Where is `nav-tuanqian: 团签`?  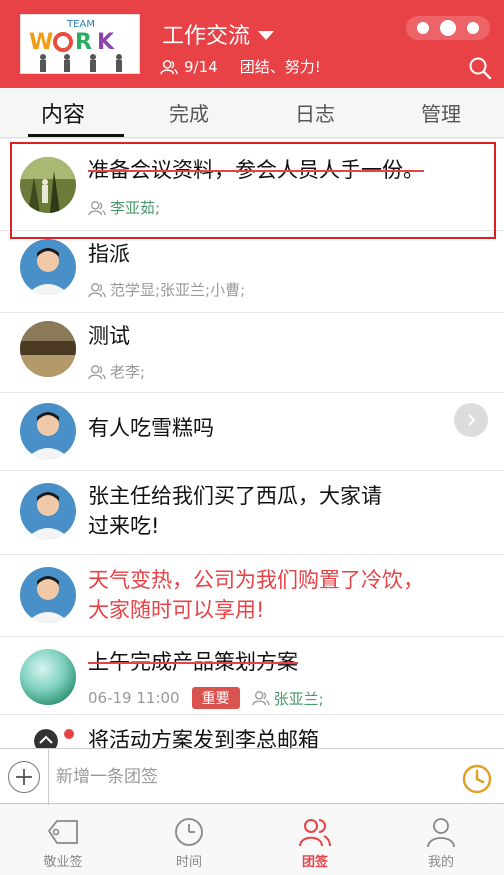
nav-tuanqian: 团签 is located at coordinates (315, 840).